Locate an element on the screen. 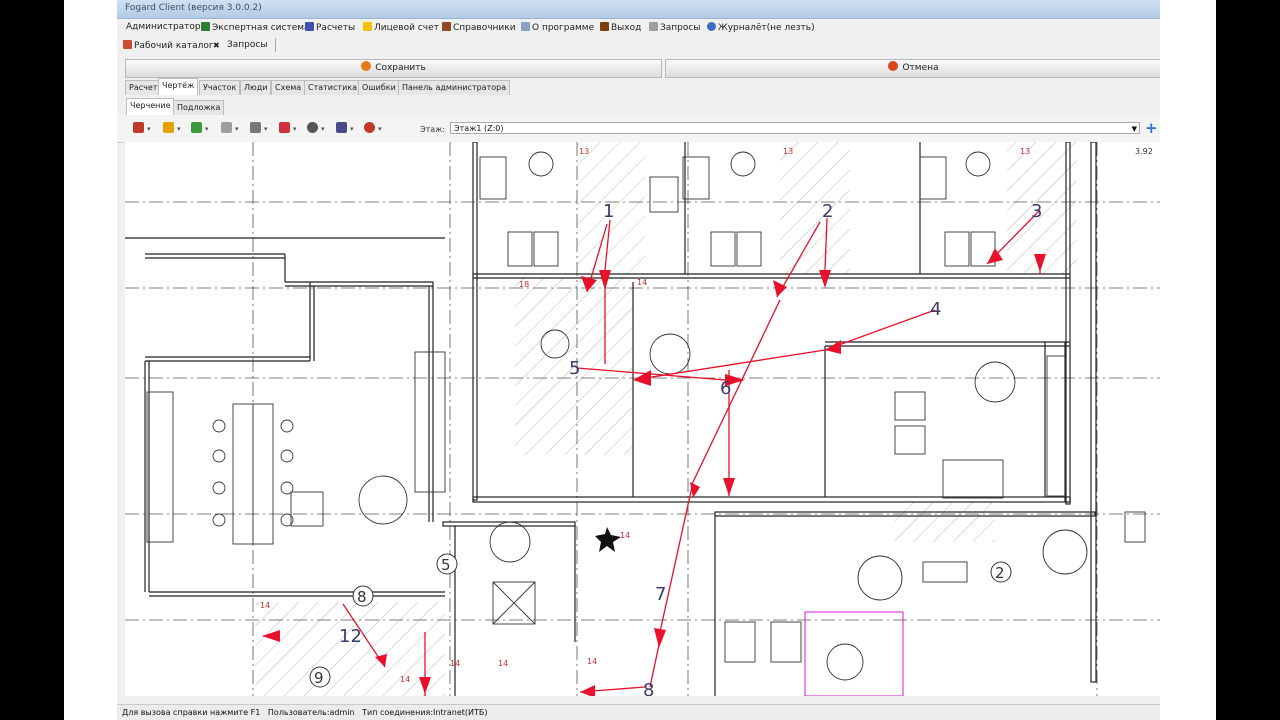 The image size is (1280, 720). tab-workdir-label: Рабочий каталог is located at coordinates (174, 46).